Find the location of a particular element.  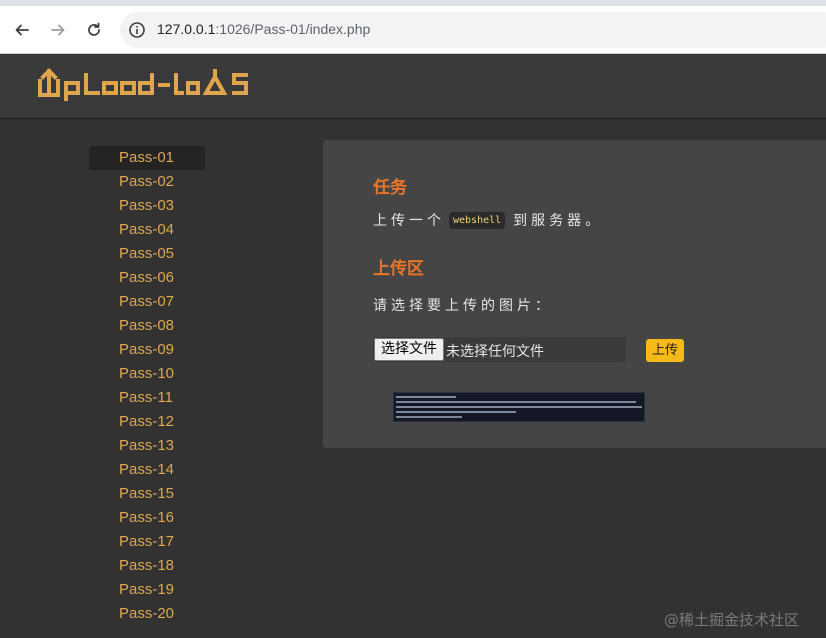

sidebar-item-pass-17: Pass-17 is located at coordinates (147, 542).